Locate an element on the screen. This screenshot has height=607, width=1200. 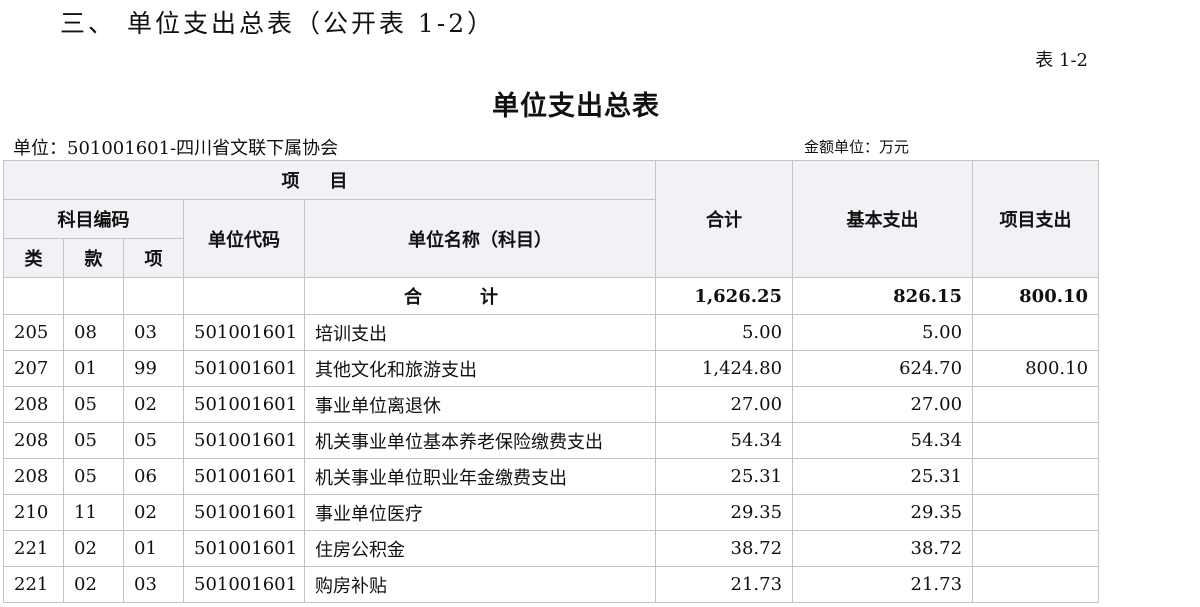
total-cell: 29.35 is located at coordinates (724, 512).